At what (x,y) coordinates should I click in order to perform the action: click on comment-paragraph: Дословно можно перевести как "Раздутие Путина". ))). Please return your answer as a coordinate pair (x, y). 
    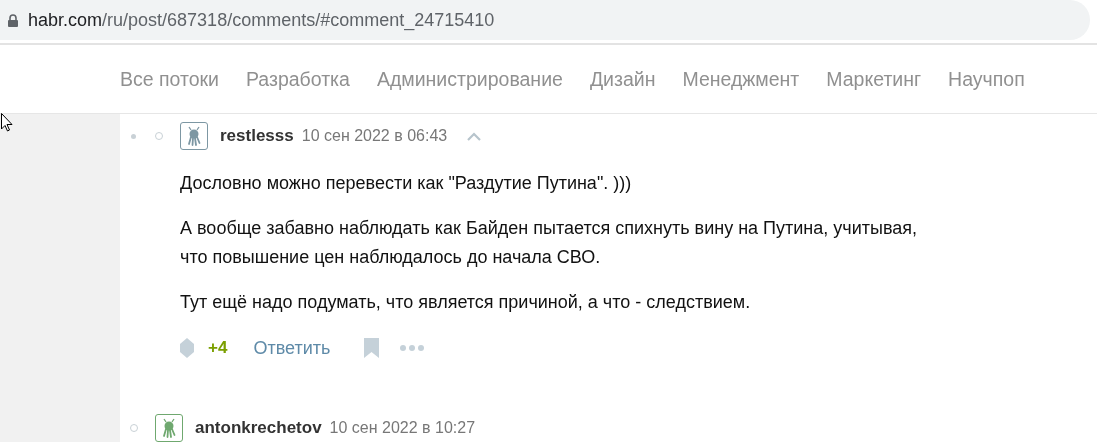
    Looking at the image, I should click on (406, 183).